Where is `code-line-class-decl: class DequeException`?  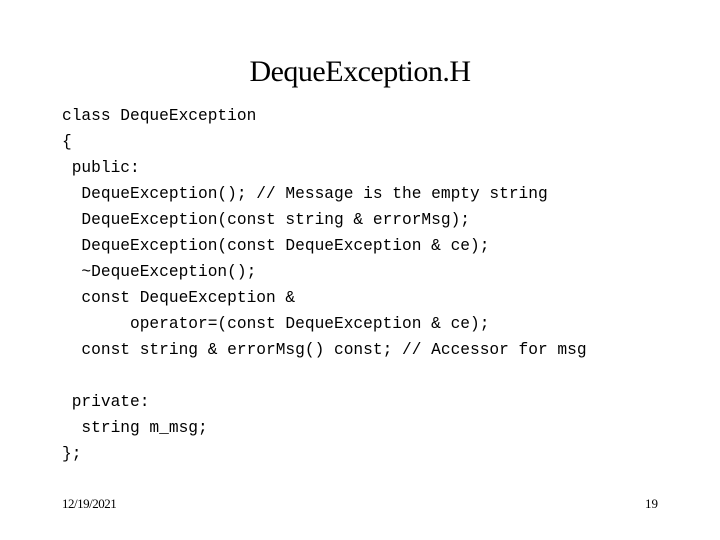 code-line-class-decl: class DequeException is located at coordinates (159, 116).